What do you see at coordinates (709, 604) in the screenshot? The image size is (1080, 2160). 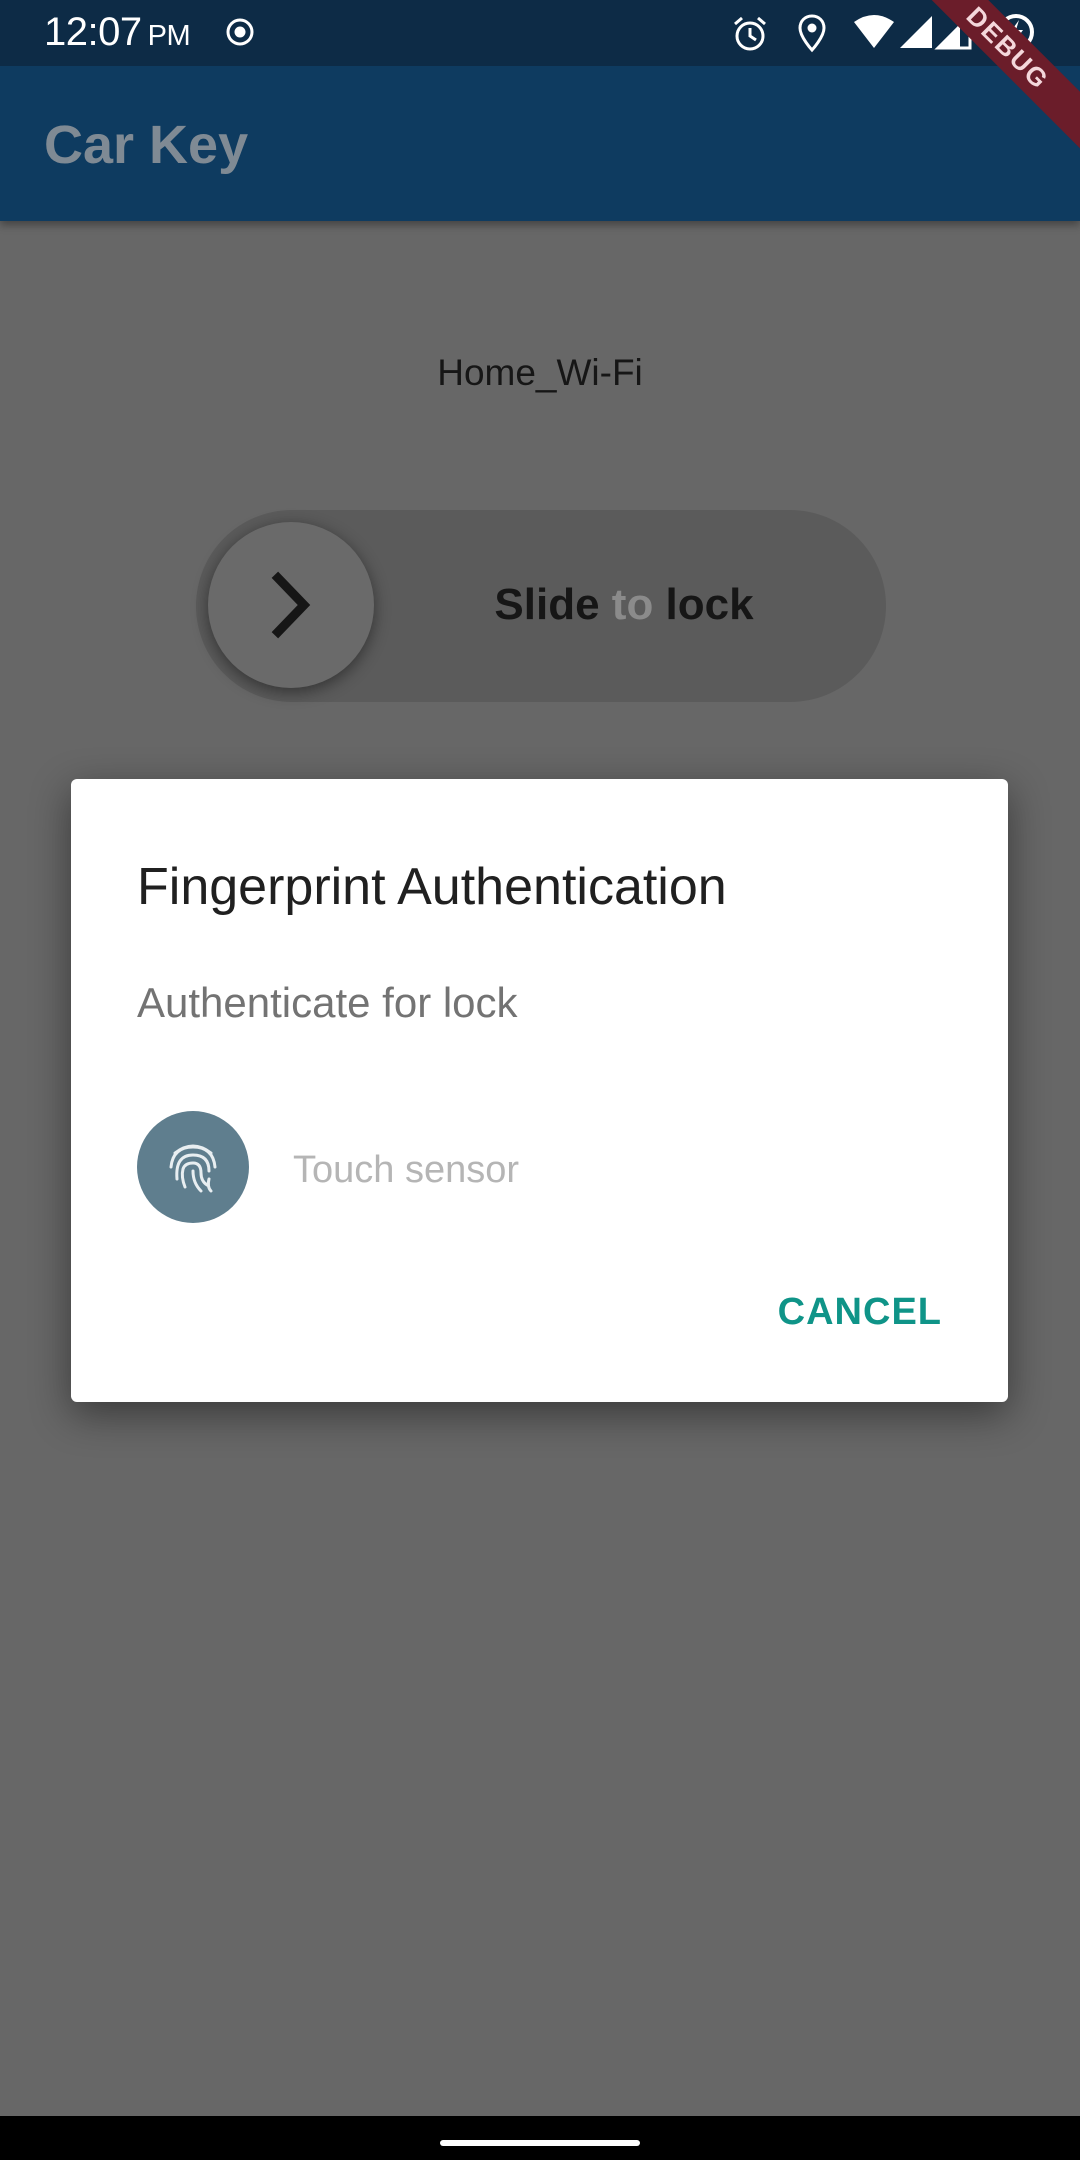 I see `slider-label-part3: lock` at bounding box center [709, 604].